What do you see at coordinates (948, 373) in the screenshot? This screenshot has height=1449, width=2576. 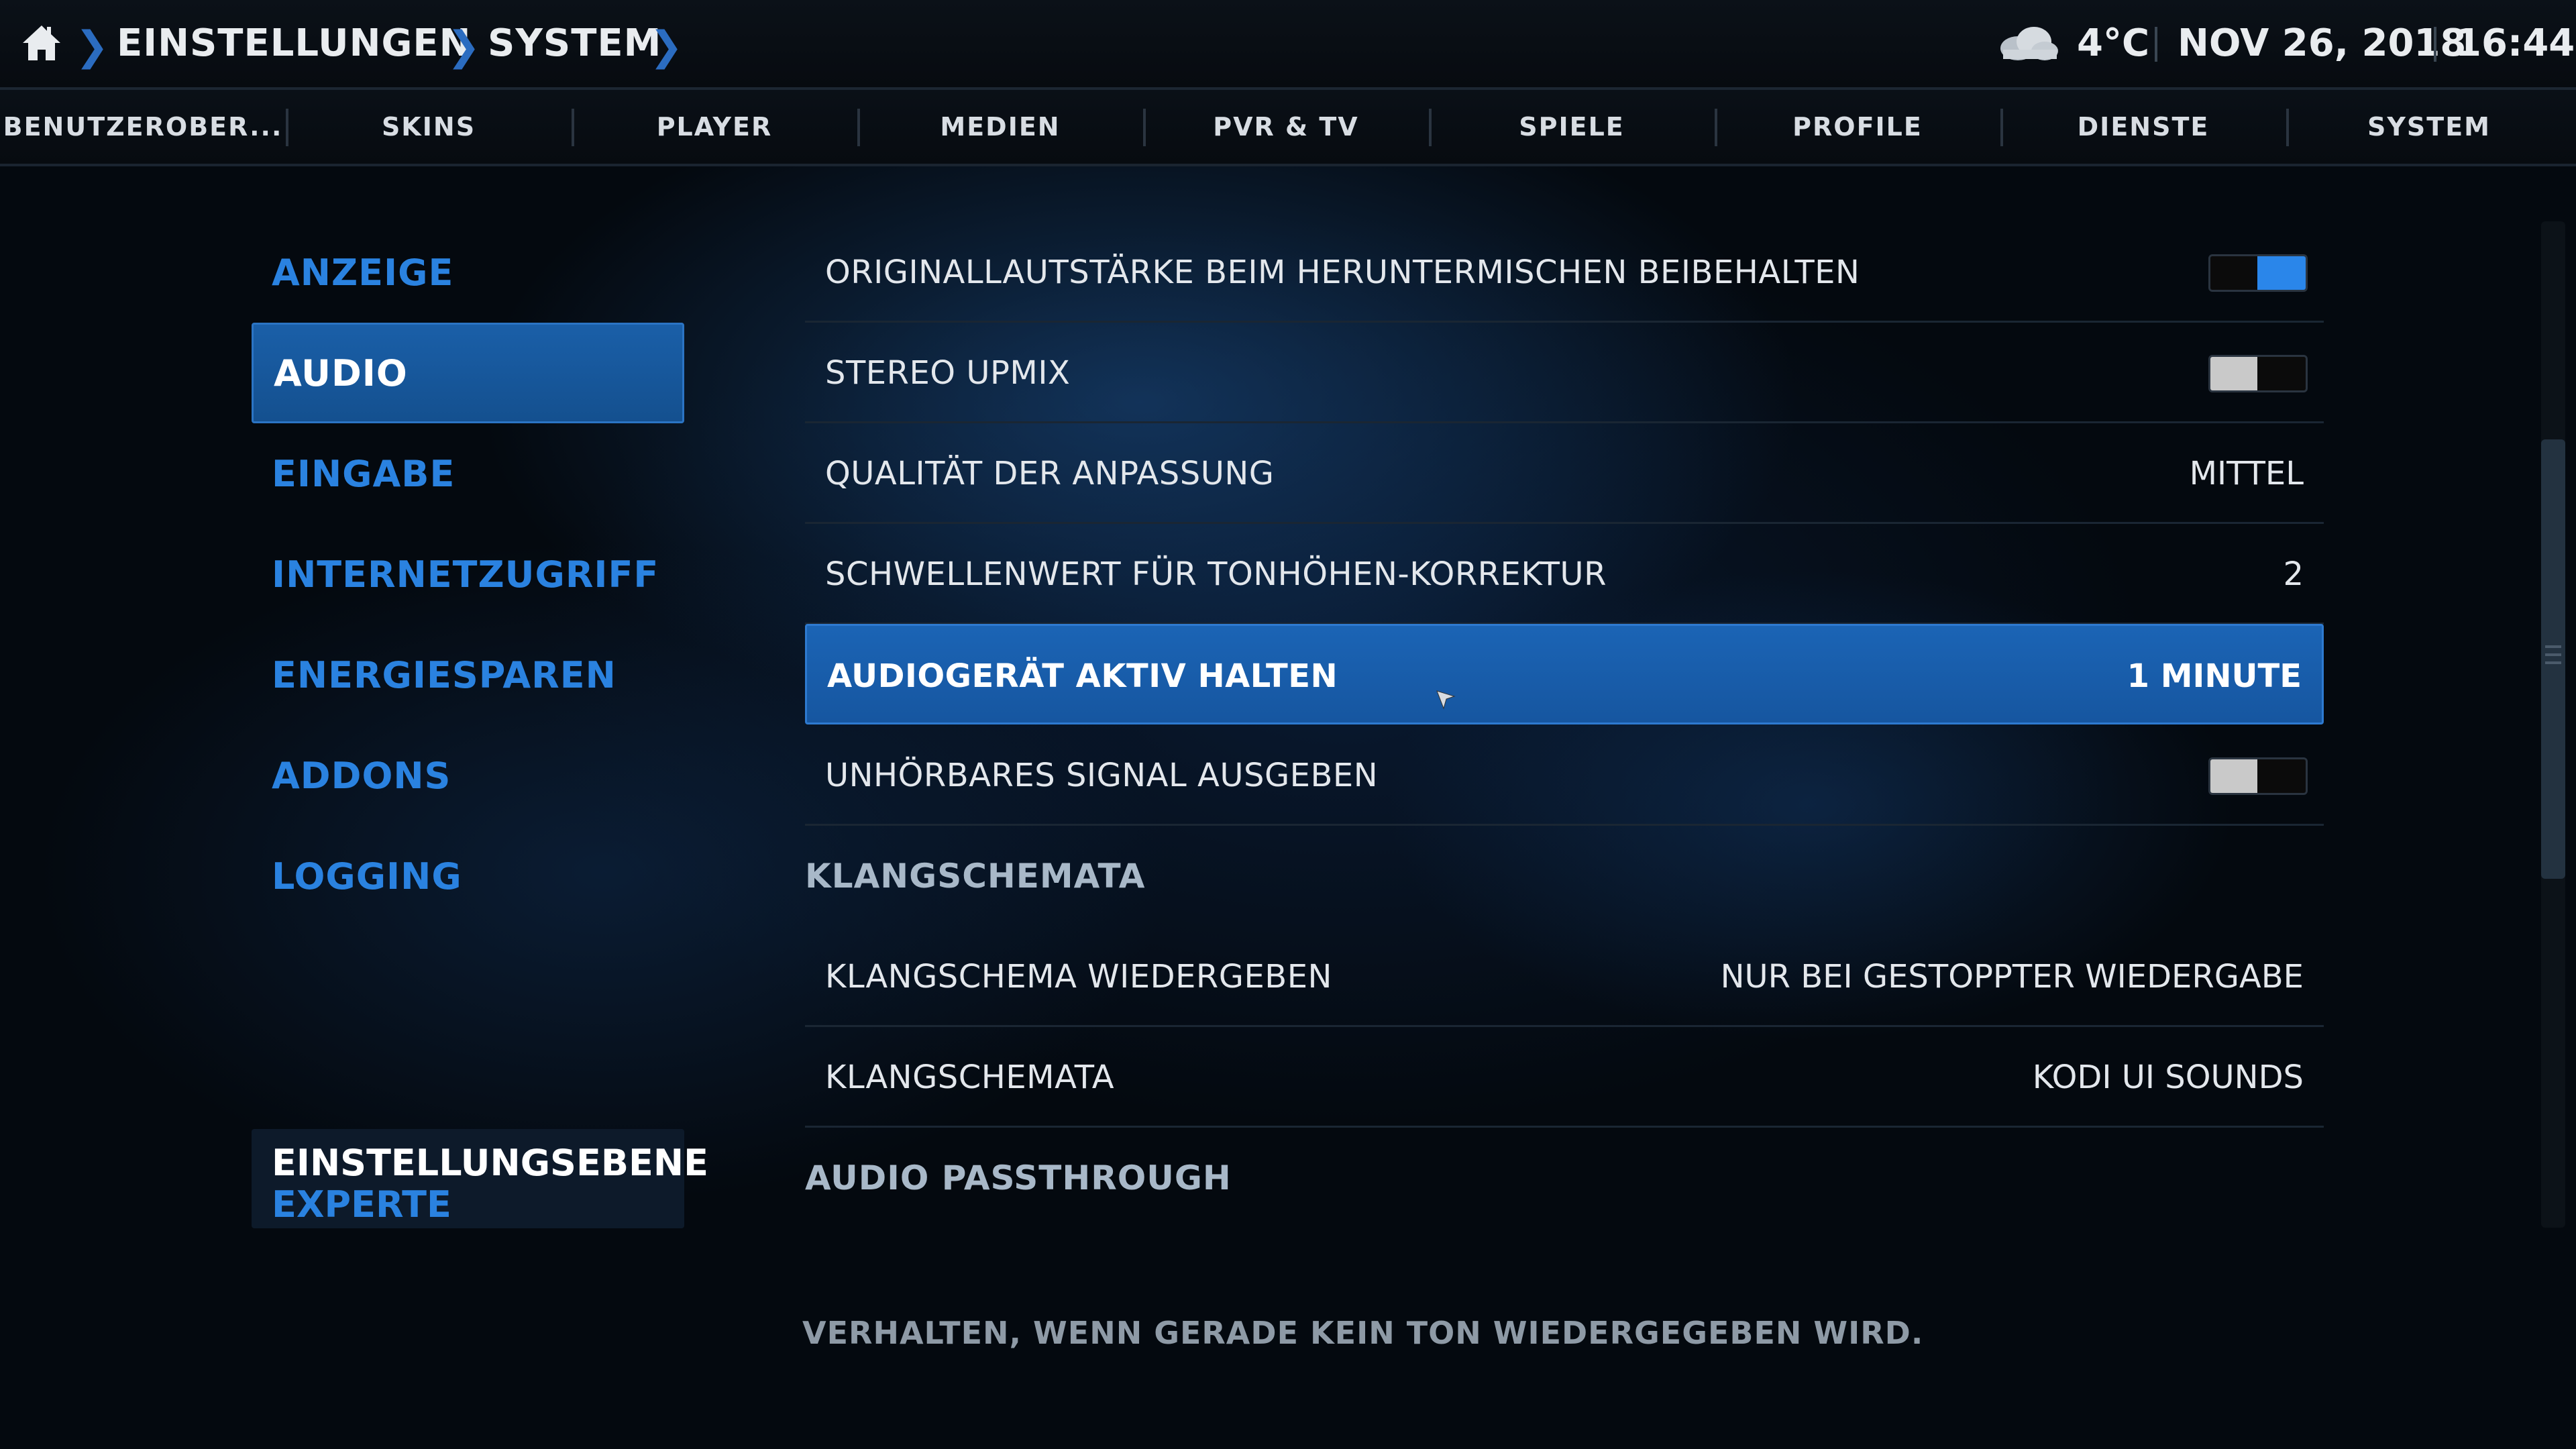 I see `setting-label: STEREO UPMIX` at bounding box center [948, 373].